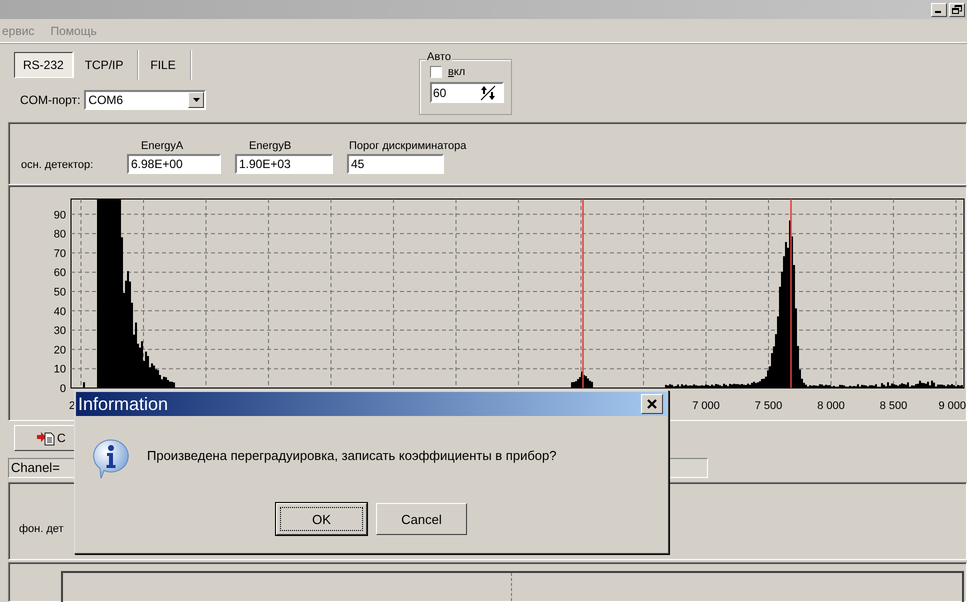 This screenshot has height=602, width=967. I want to click on x-axis-label: 9 000, so click(952, 406).